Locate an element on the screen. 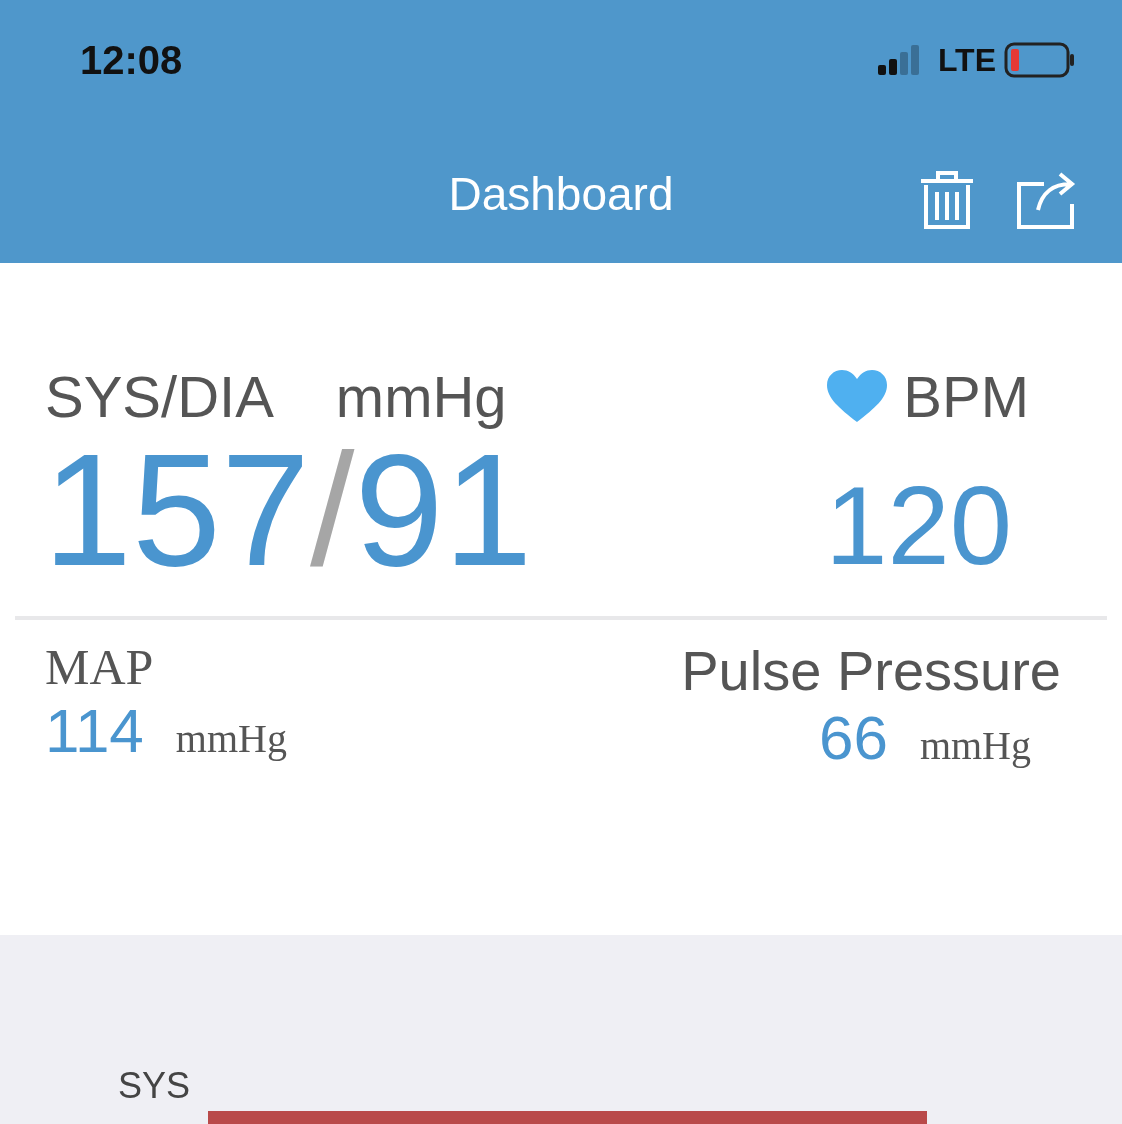 The image size is (1122, 1124). metric-value: 114 is located at coordinates (94, 730).